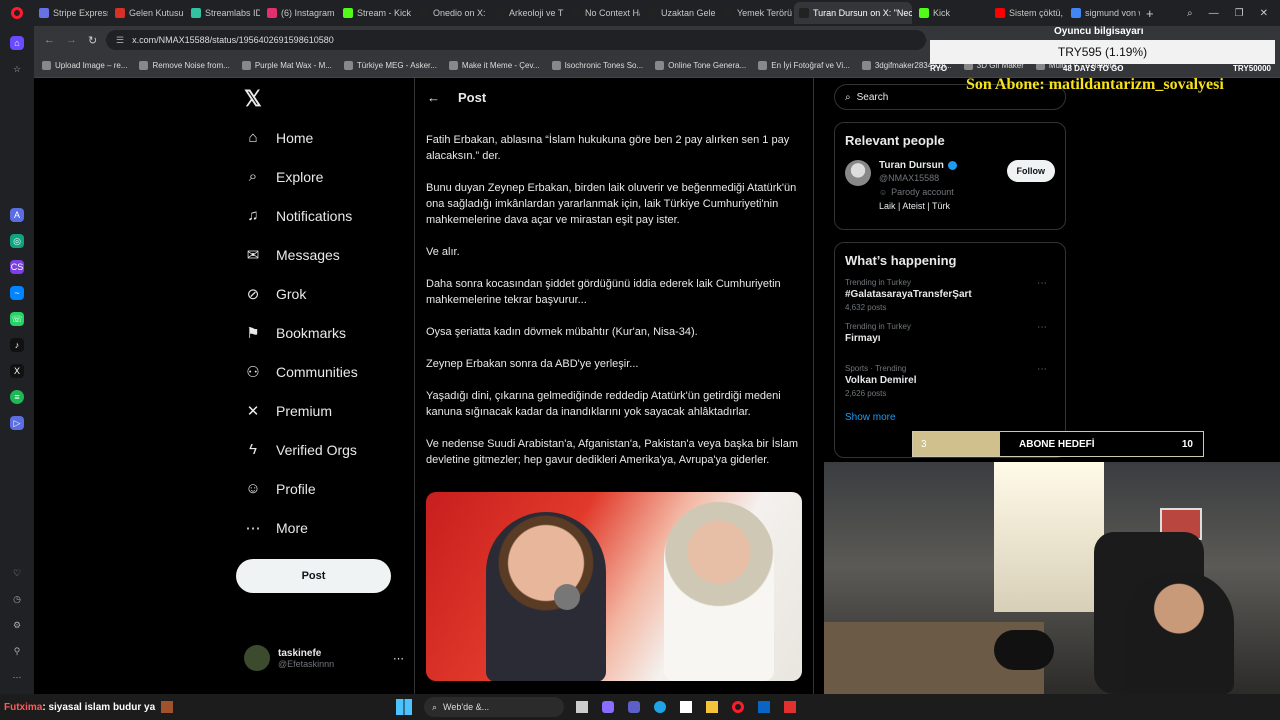  I want to click on more-icon: ⋯, so click(398, 658).